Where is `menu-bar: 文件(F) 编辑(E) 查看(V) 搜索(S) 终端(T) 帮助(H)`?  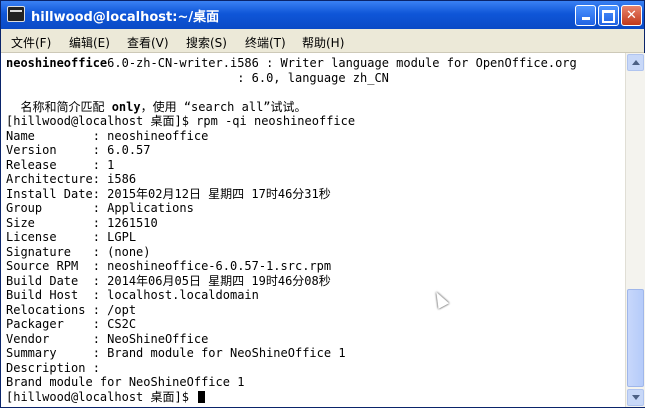
menu-bar: 文件(F) 编辑(E) 查看(V) 搜索(S) 终端(T) 帮助(H) is located at coordinates (322, 41).